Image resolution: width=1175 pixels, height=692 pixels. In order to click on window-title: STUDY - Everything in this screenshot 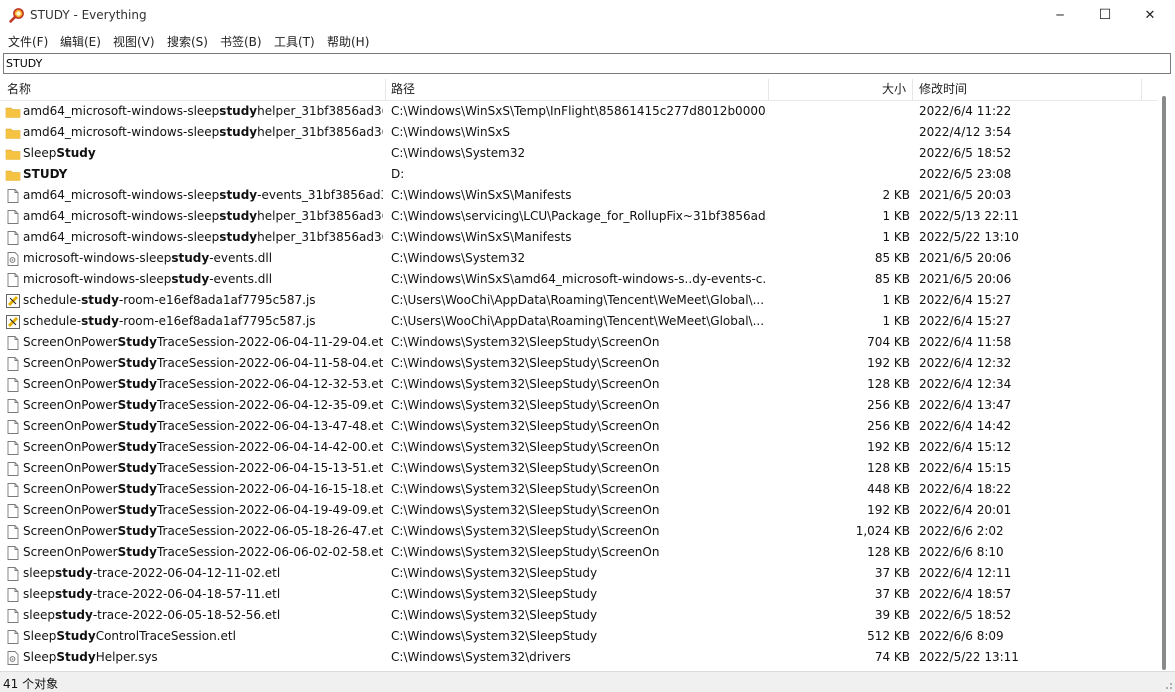, I will do `click(88, 15)`.